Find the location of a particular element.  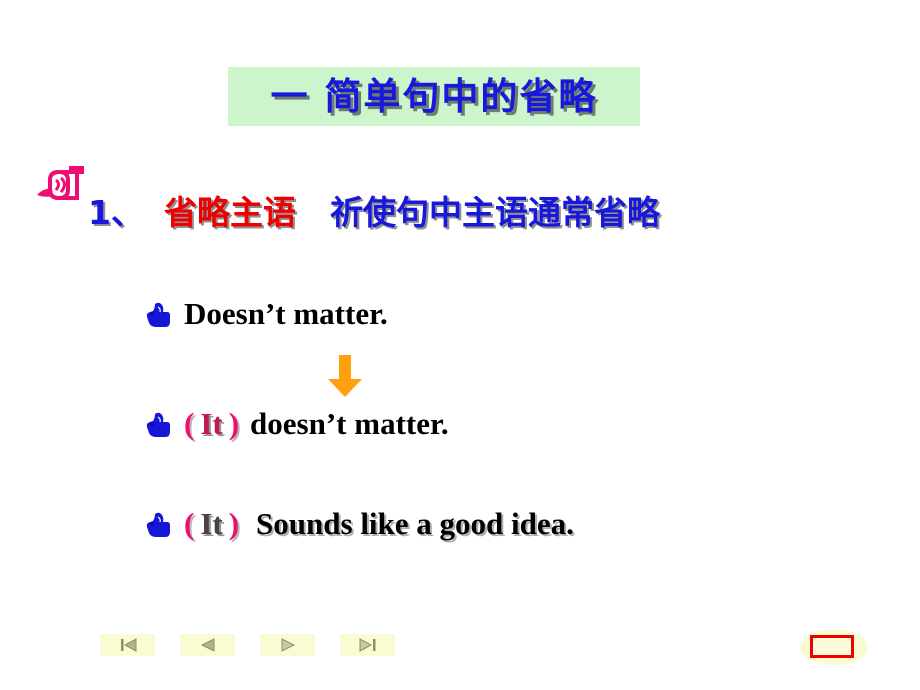

first-icon is located at coordinates (128, 645).